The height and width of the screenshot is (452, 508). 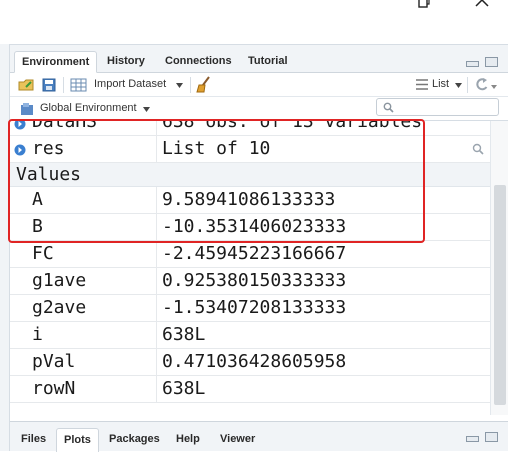 What do you see at coordinates (478, 149) in the screenshot?
I see `view-object-search-icon` at bounding box center [478, 149].